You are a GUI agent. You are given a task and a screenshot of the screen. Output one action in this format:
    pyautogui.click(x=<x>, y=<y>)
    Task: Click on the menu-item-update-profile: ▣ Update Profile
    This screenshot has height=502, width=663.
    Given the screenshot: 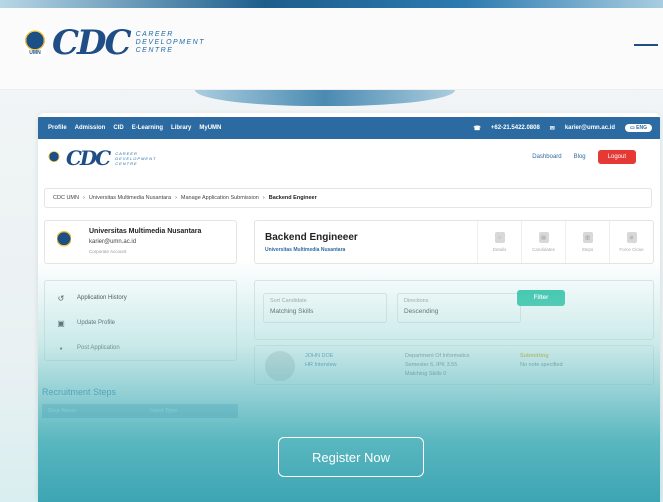 What is the action you would take?
    pyautogui.click(x=85, y=323)
    